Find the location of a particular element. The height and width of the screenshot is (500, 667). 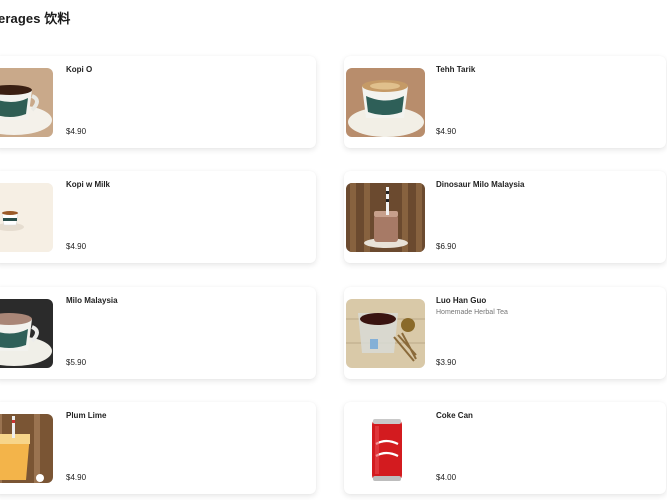

menu-item-card: Coke Can $4.00 is located at coordinates (505, 448).